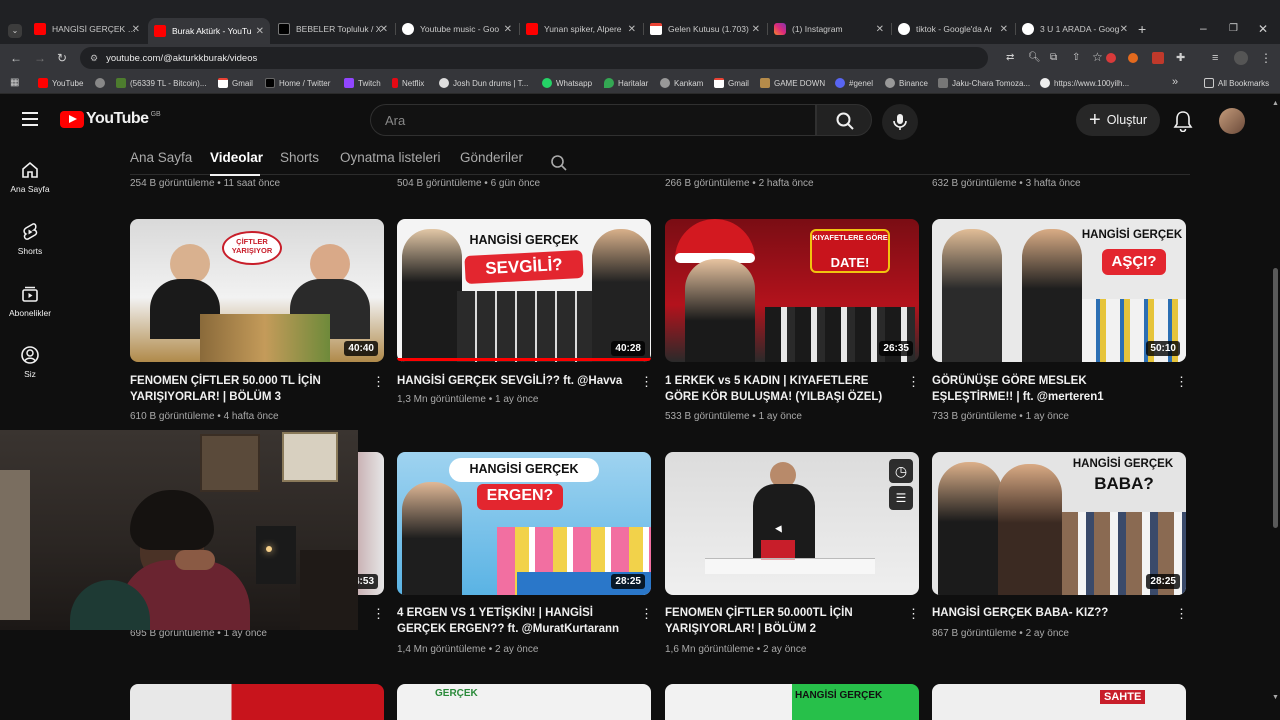  I want to click on more-bookmarks-icon: », so click(1175, 82).